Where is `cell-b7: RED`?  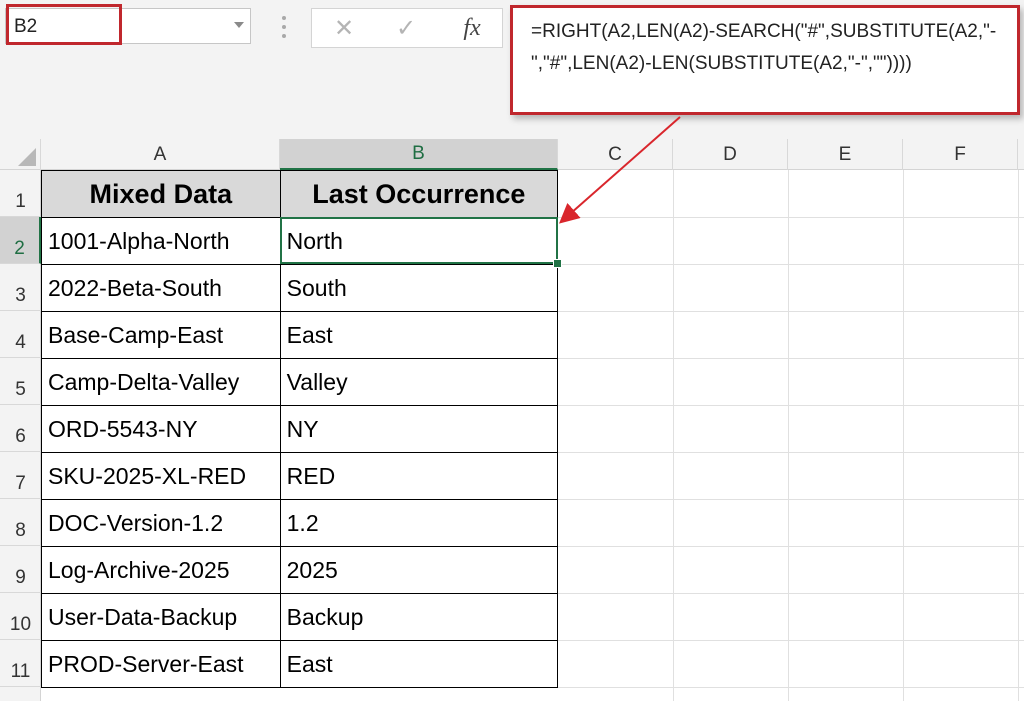
cell-b7: RED is located at coordinates (419, 476).